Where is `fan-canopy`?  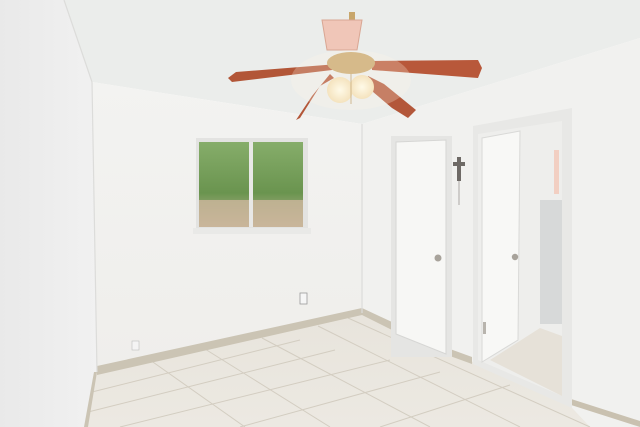 fan-canopy is located at coordinates (342, 35).